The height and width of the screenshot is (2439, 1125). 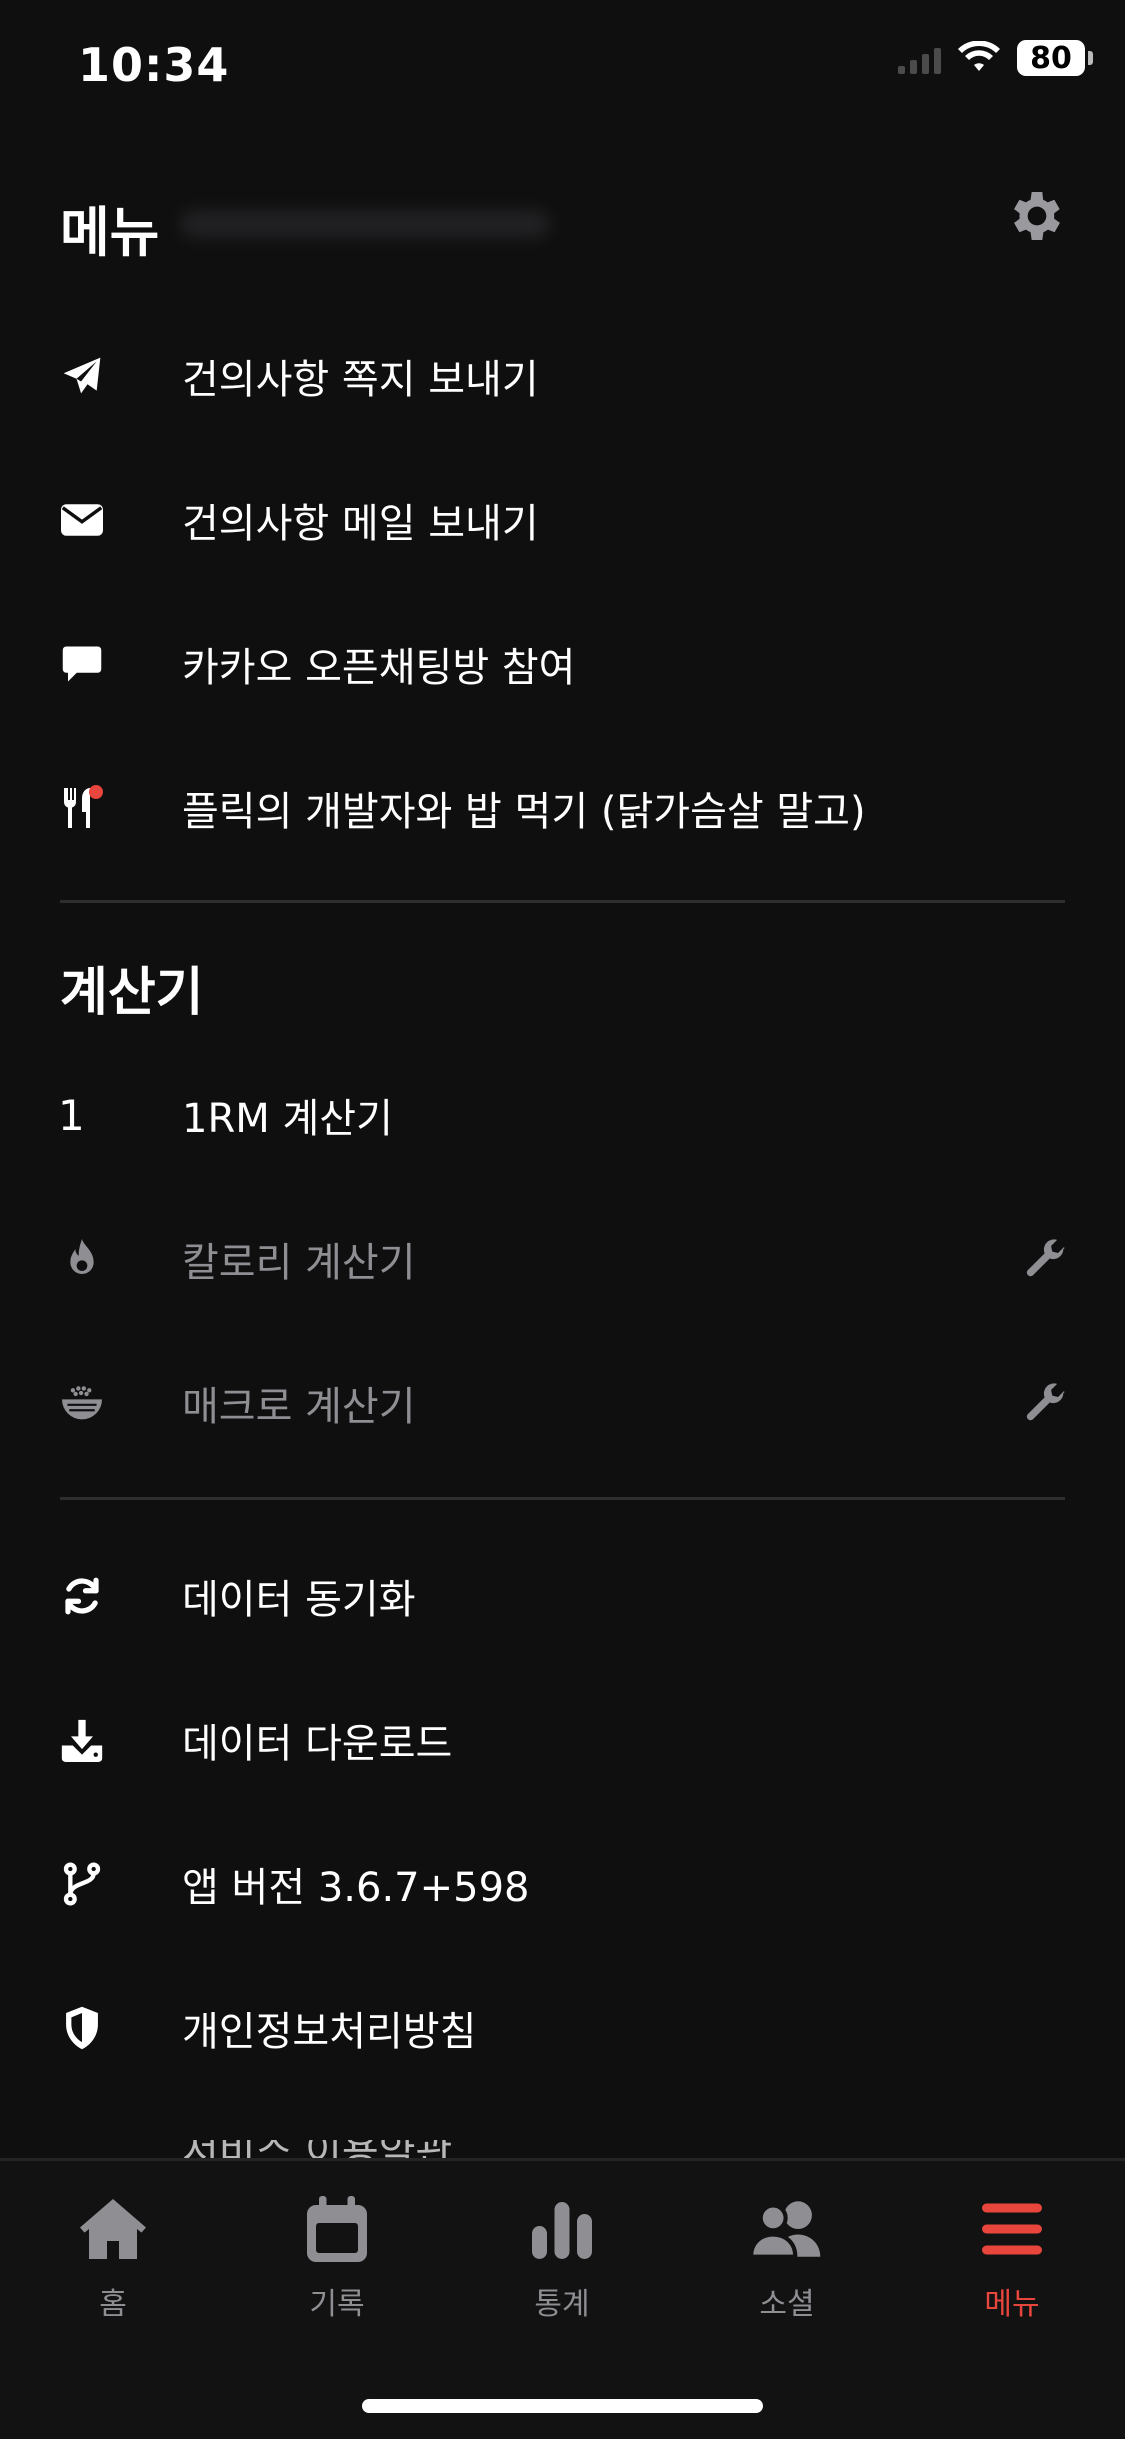 What do you see at coordinates (82, 1884) in the screenshot?
I see `branch-icon` at bounding box center [82, 1884].